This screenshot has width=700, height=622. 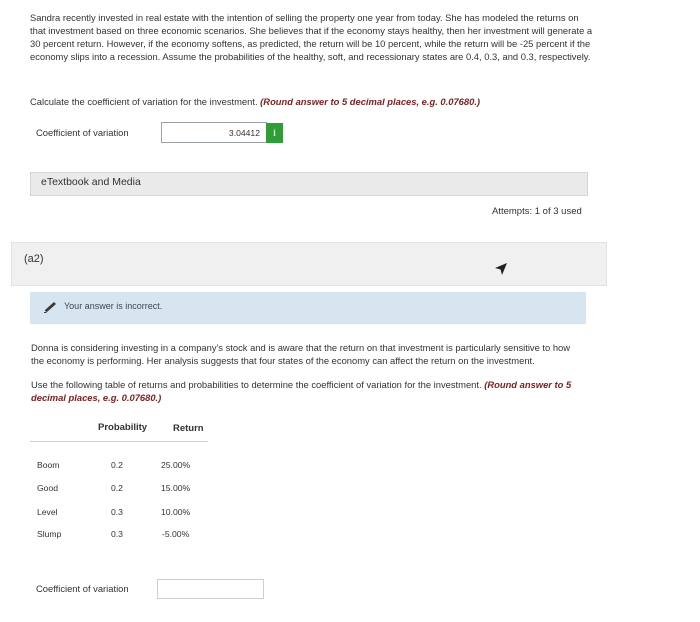 I want to click on coefficient-input: 3.04412, so click(x=214, y=132).